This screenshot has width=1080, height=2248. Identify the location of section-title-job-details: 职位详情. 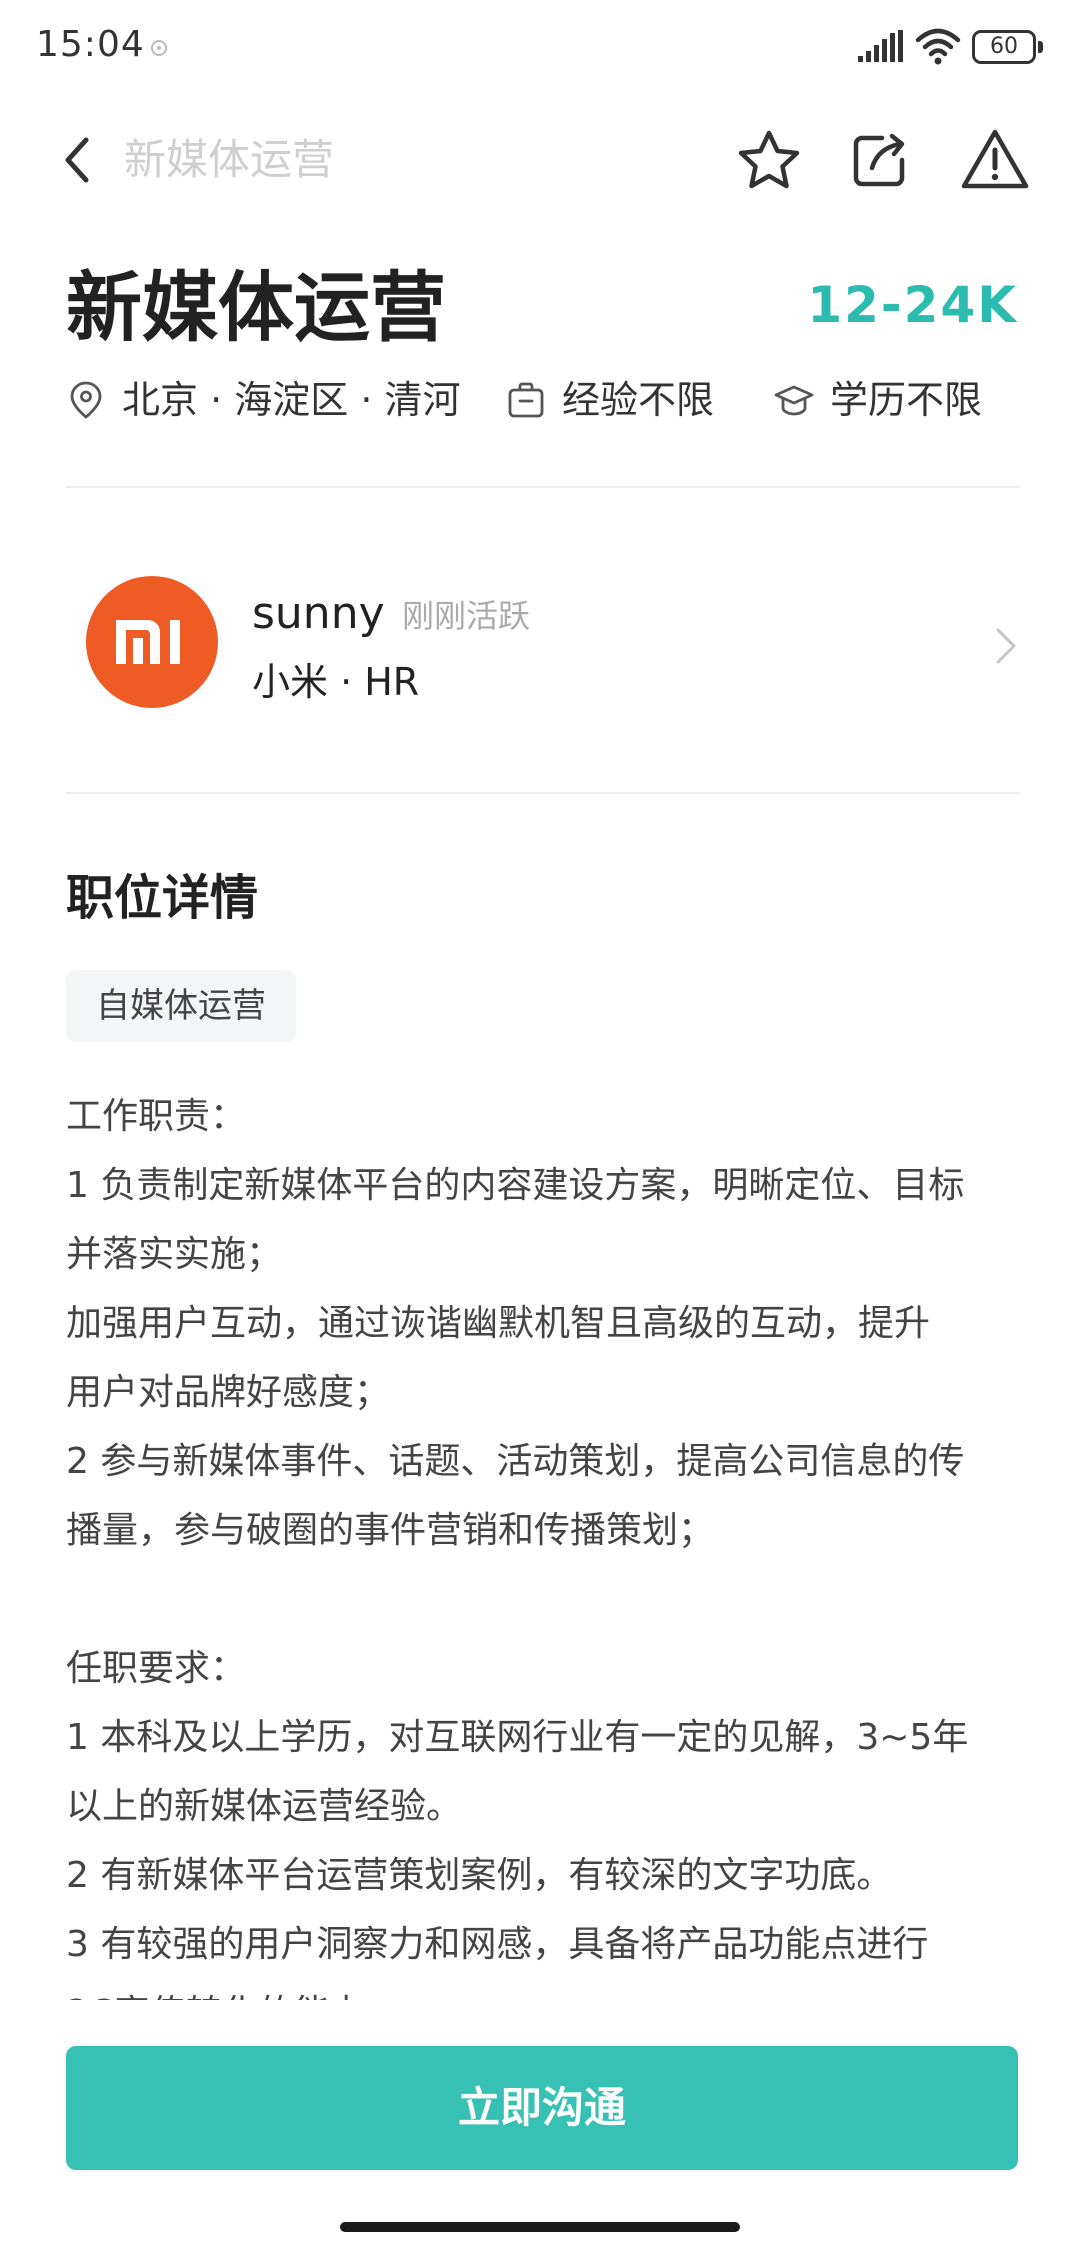
(162, 898).